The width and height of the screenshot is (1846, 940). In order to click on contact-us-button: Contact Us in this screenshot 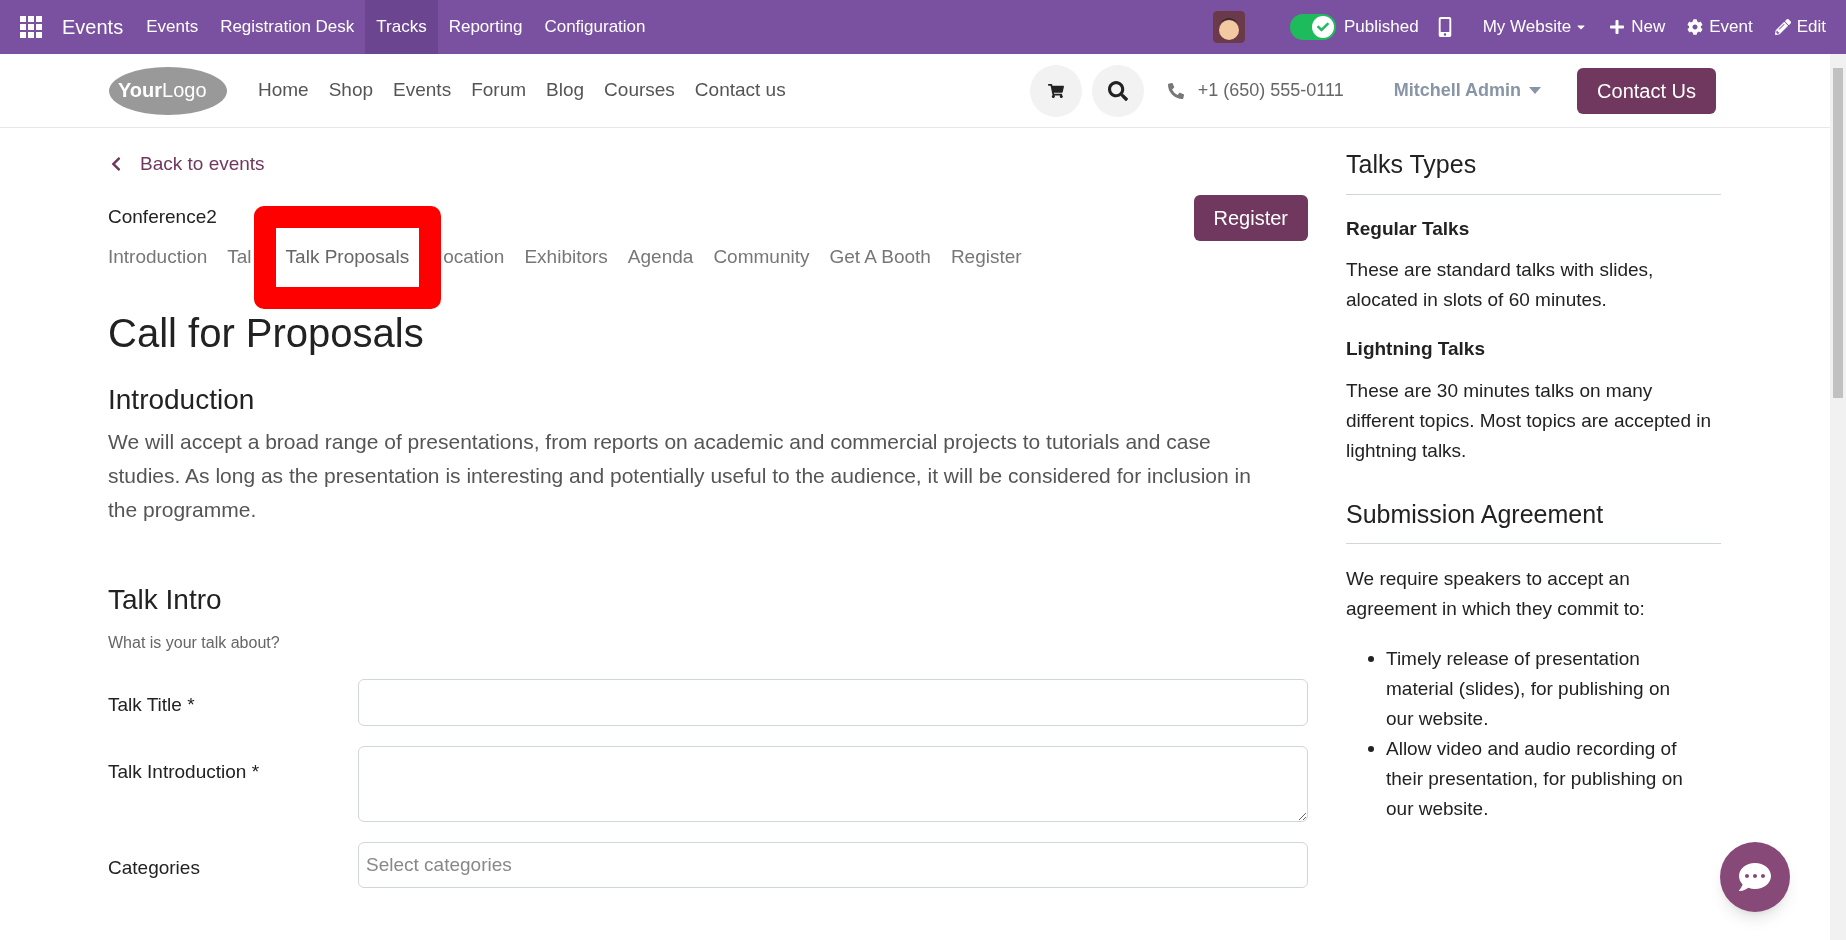, I will do `click(1646, 90)`.